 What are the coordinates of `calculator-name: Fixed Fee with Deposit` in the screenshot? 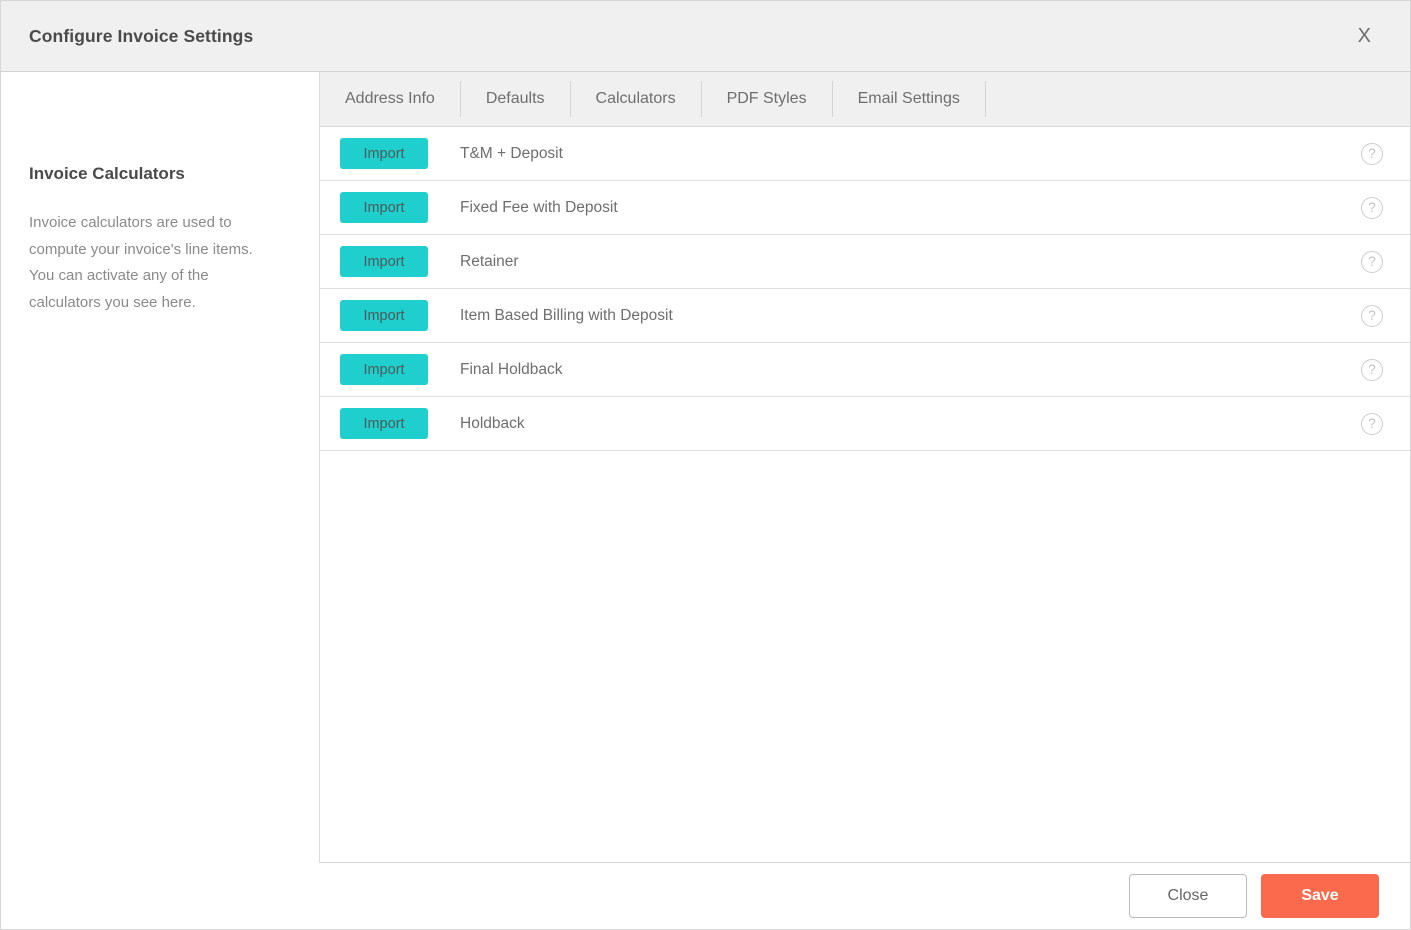 It's located at (539, 207).